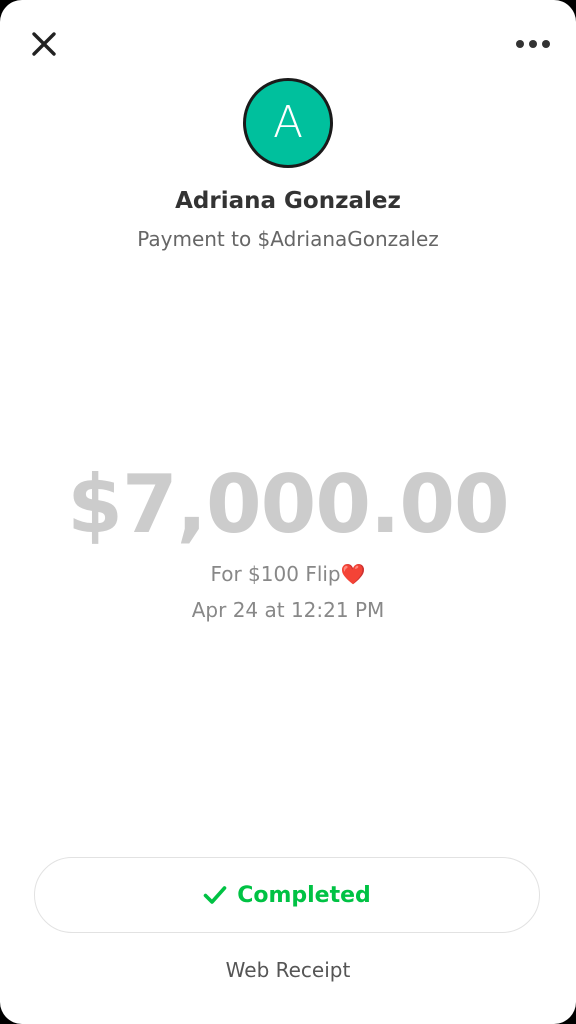 Image resolution: width=576 pixels, height=1024 pixels. Describe the element at coordinates (288, 239) in the screenshot. I see `payment-subtitle: Payment to $AdrianaGonzalez` at that location.